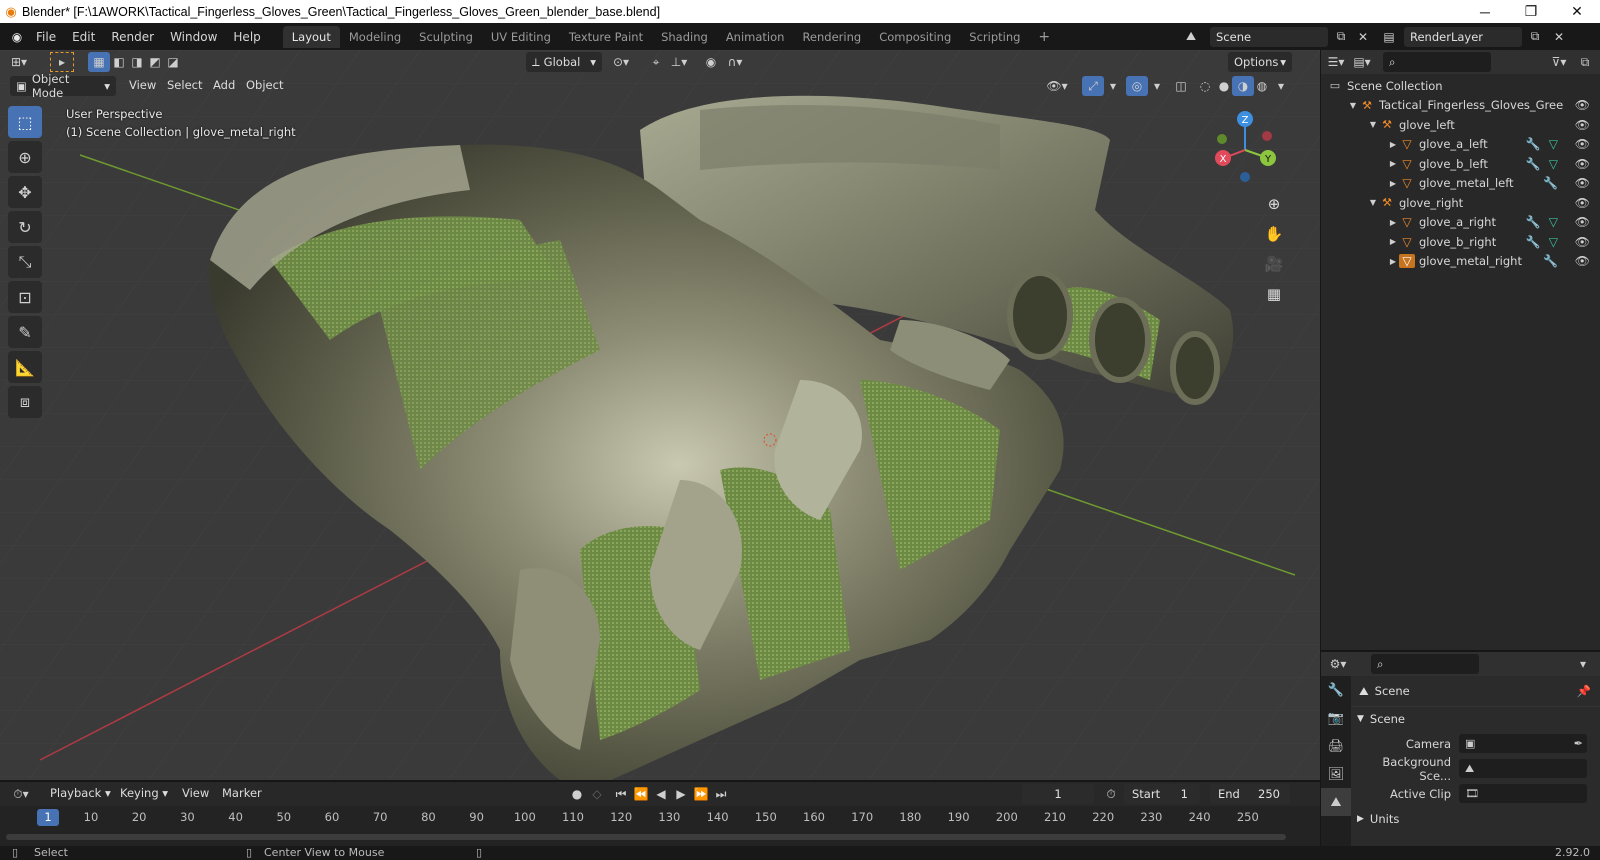 This screenshot has width=1600, height=860. Describe the element at coordinates (1336, 718) in the screenshot. I see `render-tab-icon: 📷` at that location.